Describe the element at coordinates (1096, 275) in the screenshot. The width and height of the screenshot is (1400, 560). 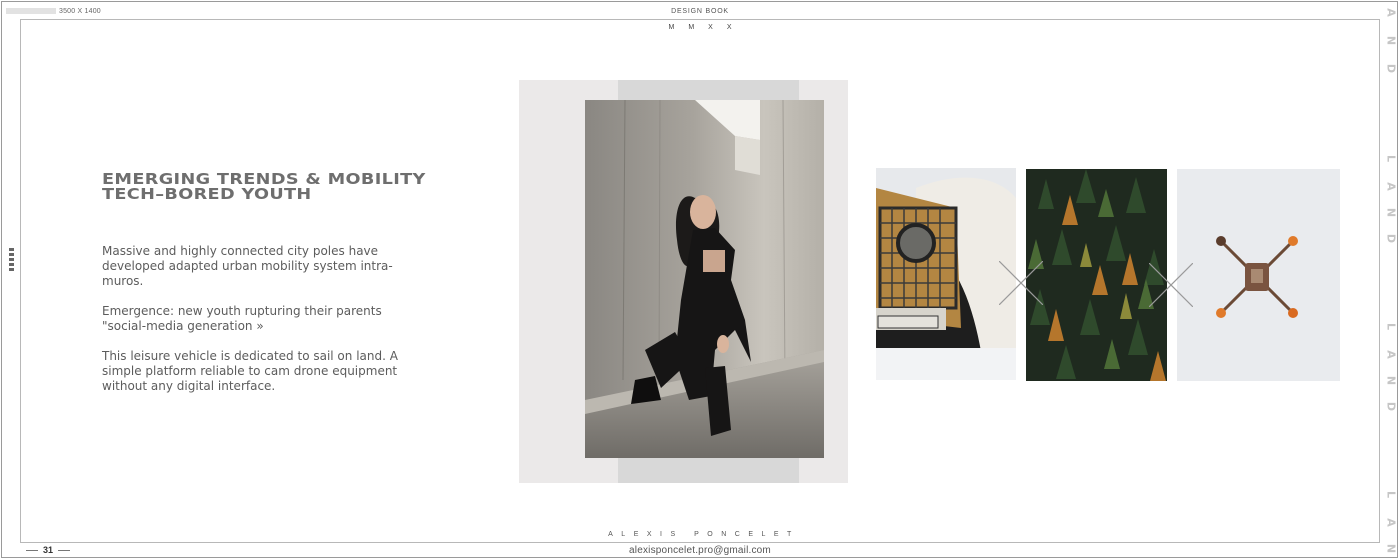
I see `aerial-forest-photo` at that location.